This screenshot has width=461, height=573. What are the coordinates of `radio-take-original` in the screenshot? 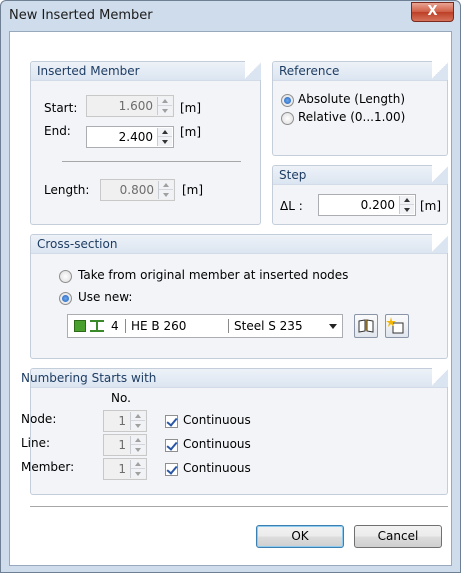 It's located at (65, 276).